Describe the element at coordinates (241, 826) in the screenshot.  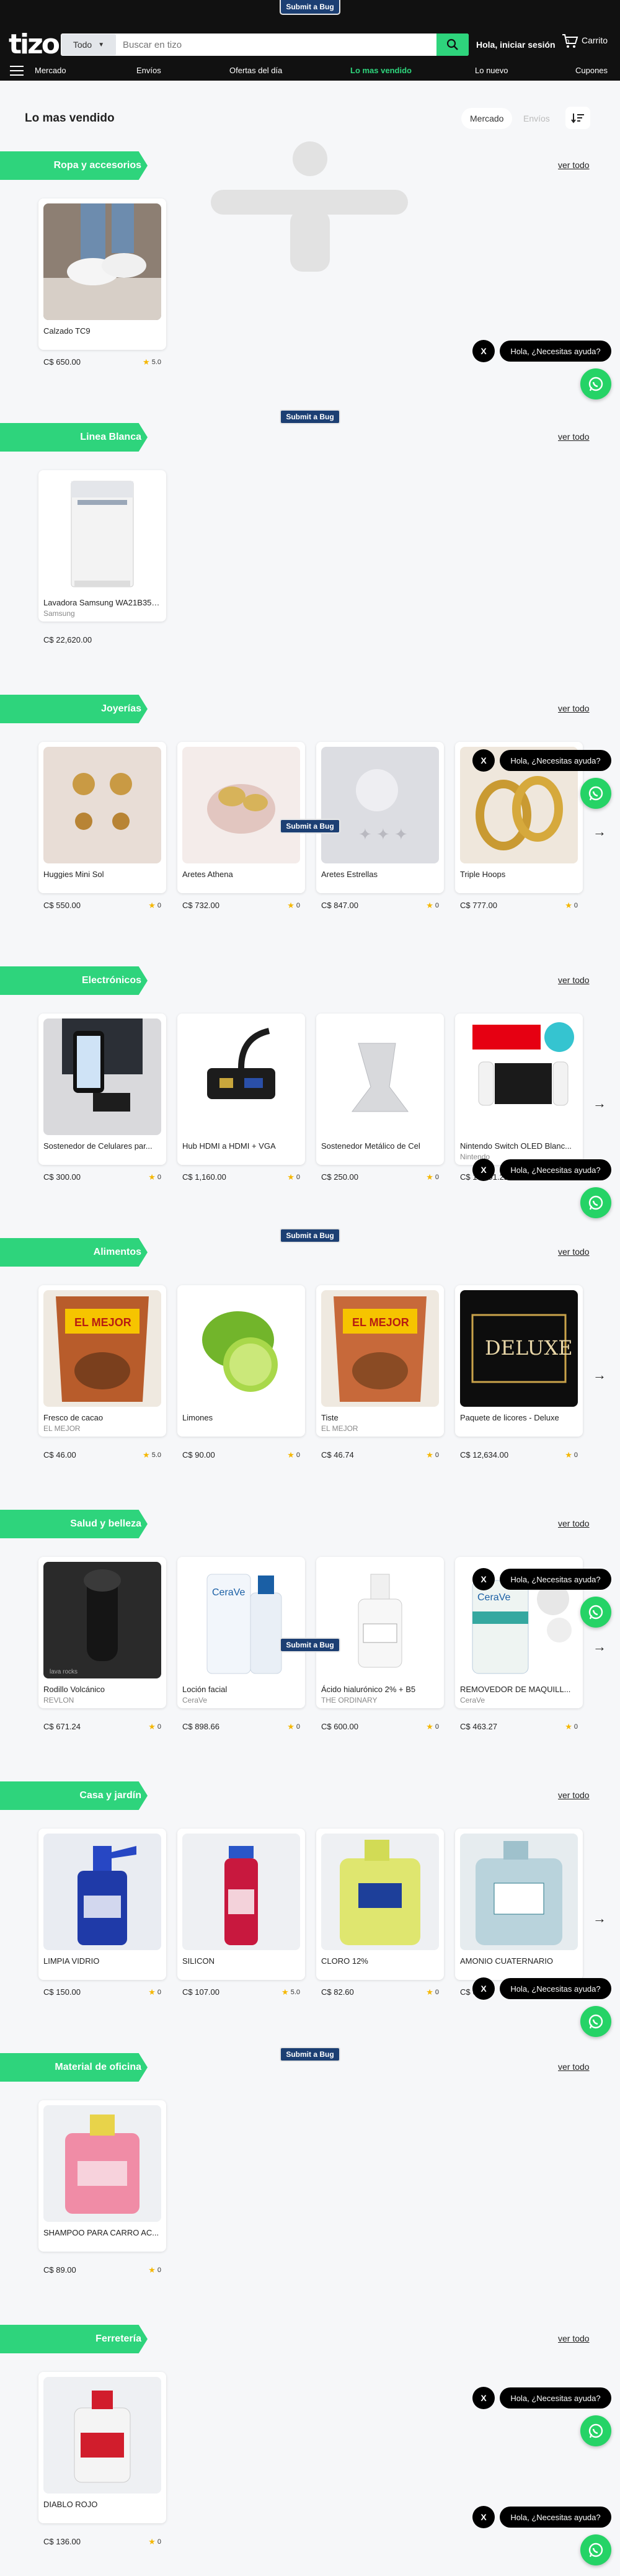
I see `product-card: Aretes Athena C$ 732.00 ★ 0` at that location.